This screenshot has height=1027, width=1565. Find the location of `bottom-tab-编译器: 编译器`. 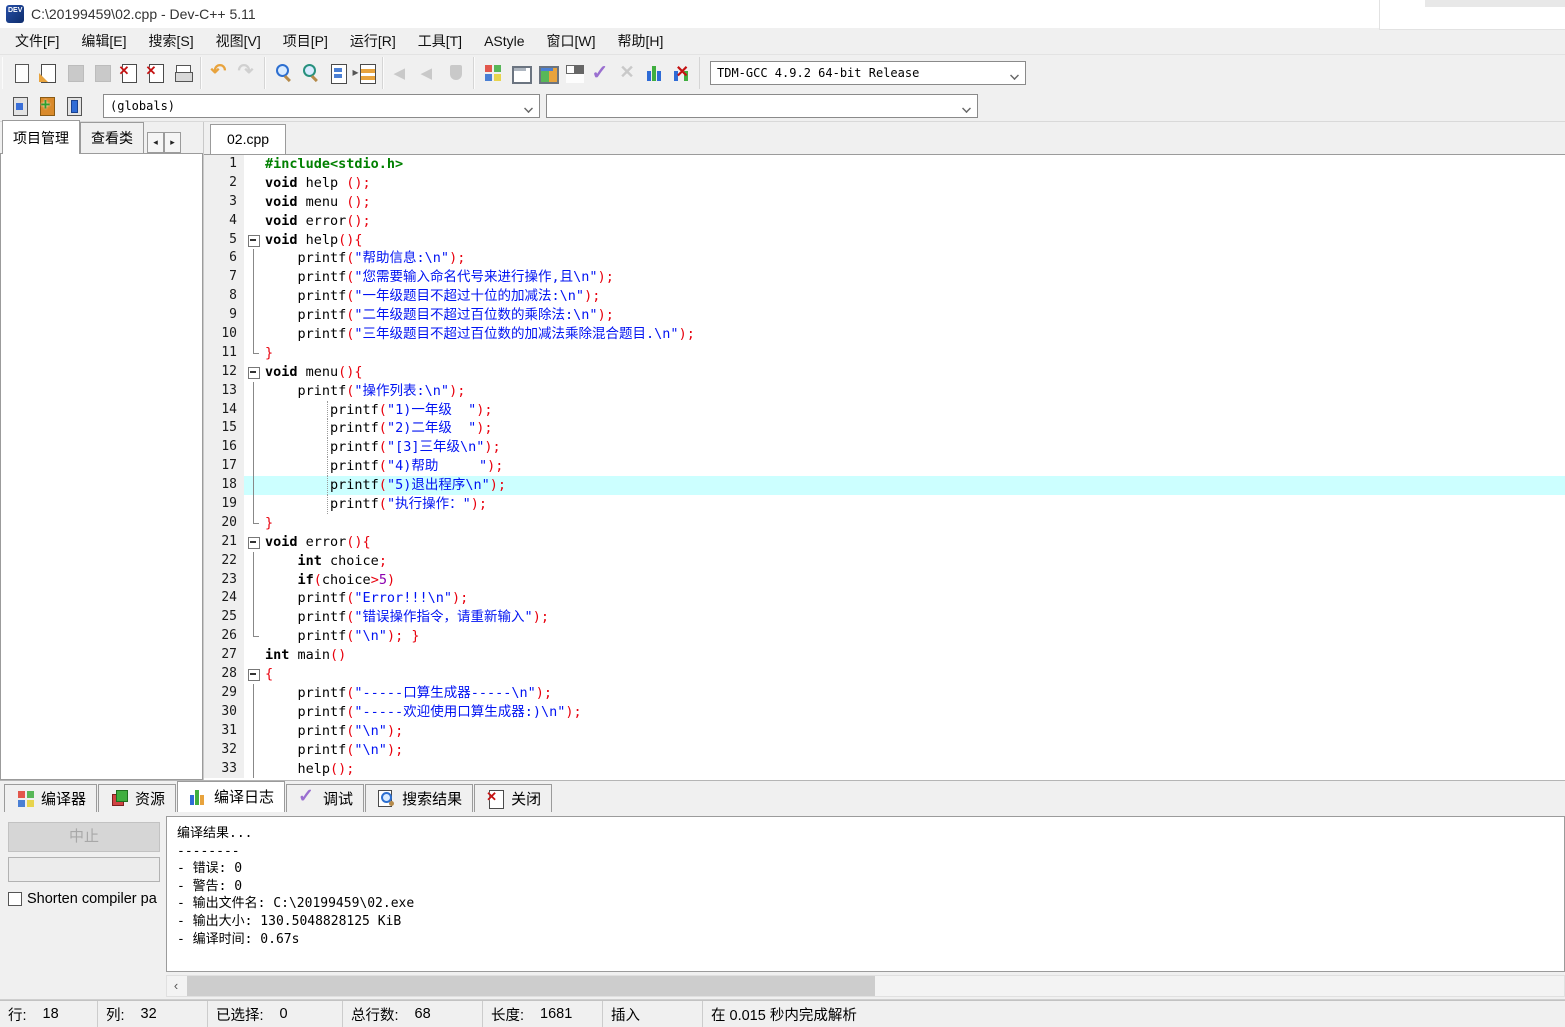

bottom-tab-编译器: 编译器 is located at coordinates (51, 798).